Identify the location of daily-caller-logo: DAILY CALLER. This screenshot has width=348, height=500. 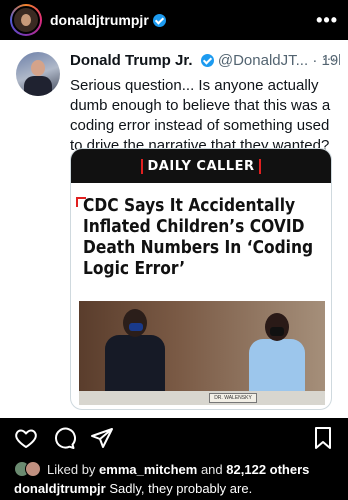
(201, 166).